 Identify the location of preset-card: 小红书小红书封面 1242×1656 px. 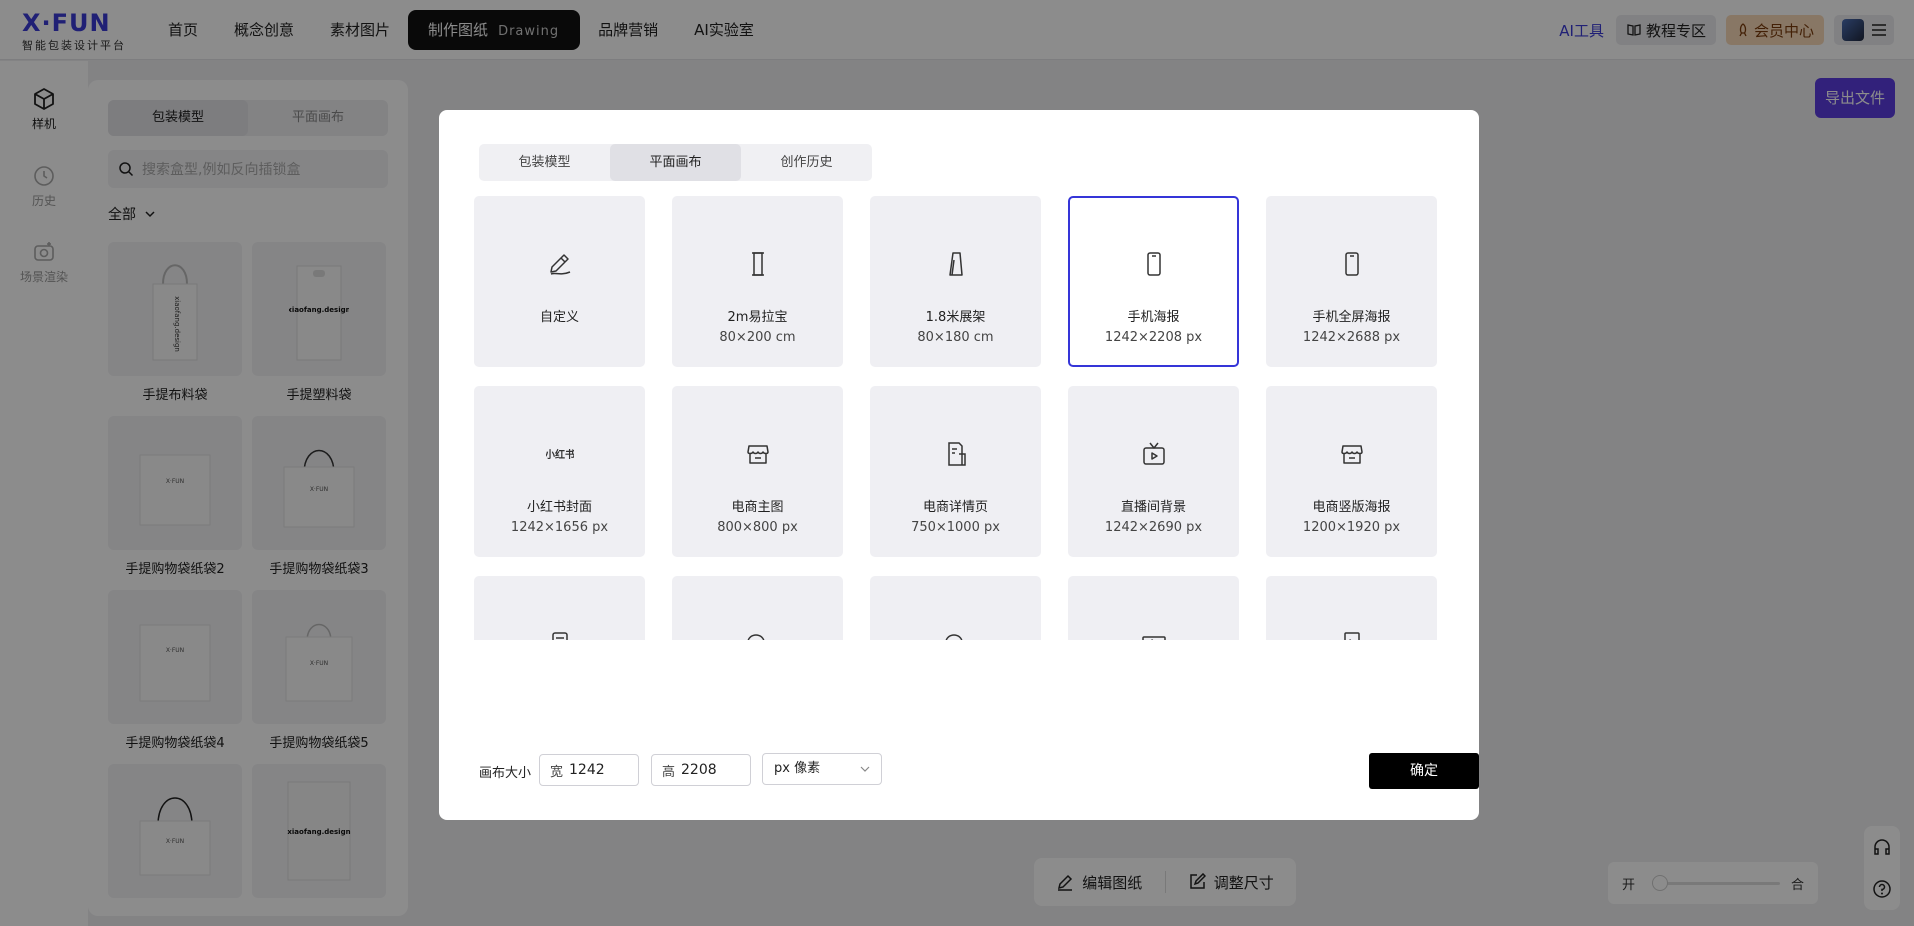
(559, 471).